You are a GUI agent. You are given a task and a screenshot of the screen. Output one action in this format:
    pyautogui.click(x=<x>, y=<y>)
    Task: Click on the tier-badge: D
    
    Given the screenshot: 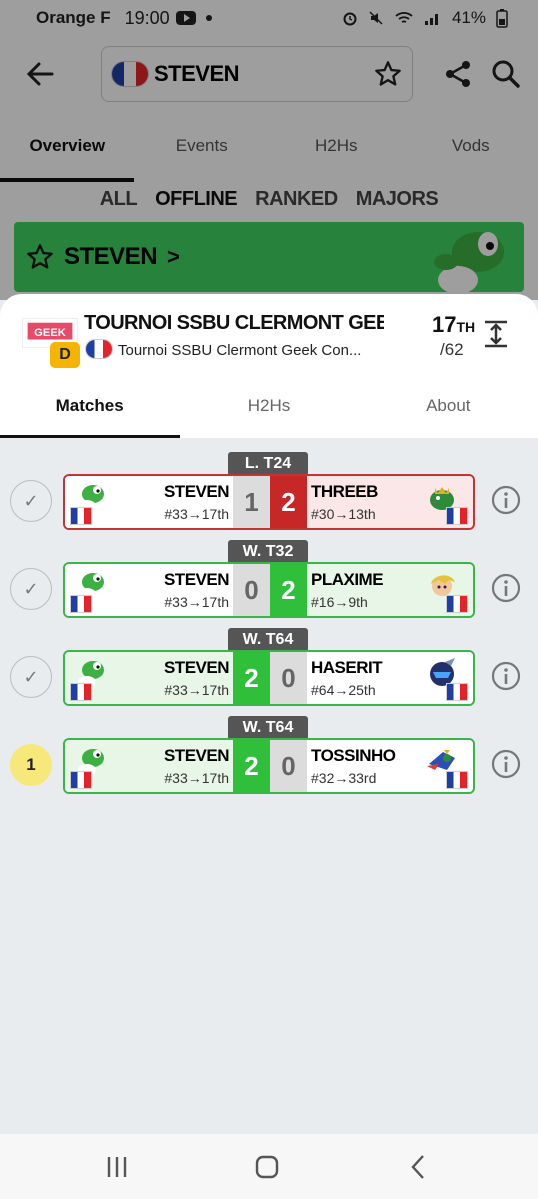 What is the action you would take?
    pyautogui.click(x=65, y=355)
    